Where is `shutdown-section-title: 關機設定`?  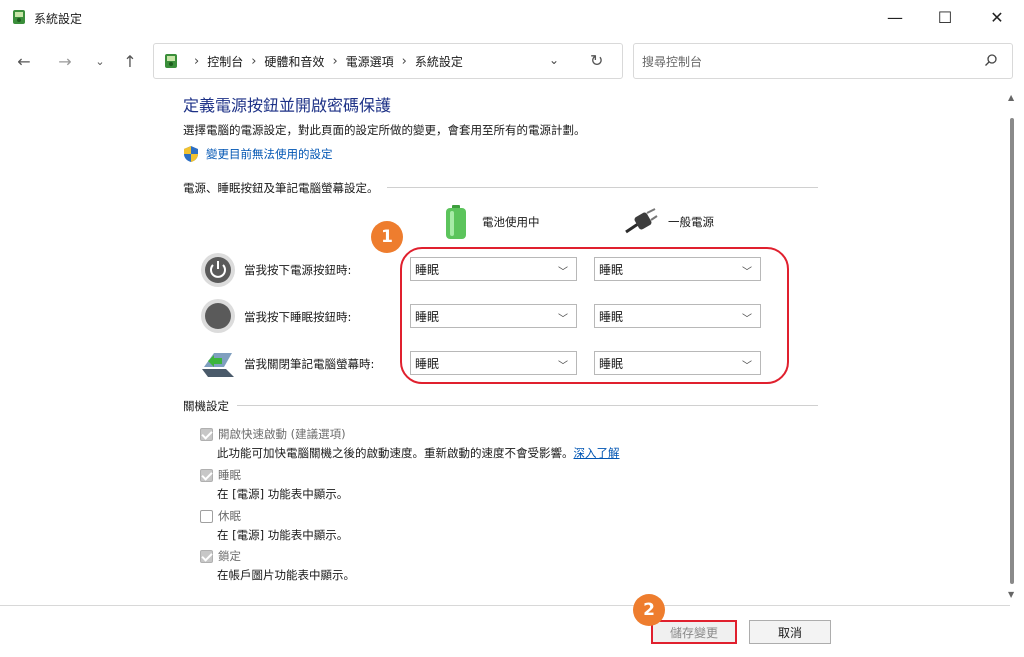
shutdown-section-title: 關機設定 is located at coordinates (210, 406).